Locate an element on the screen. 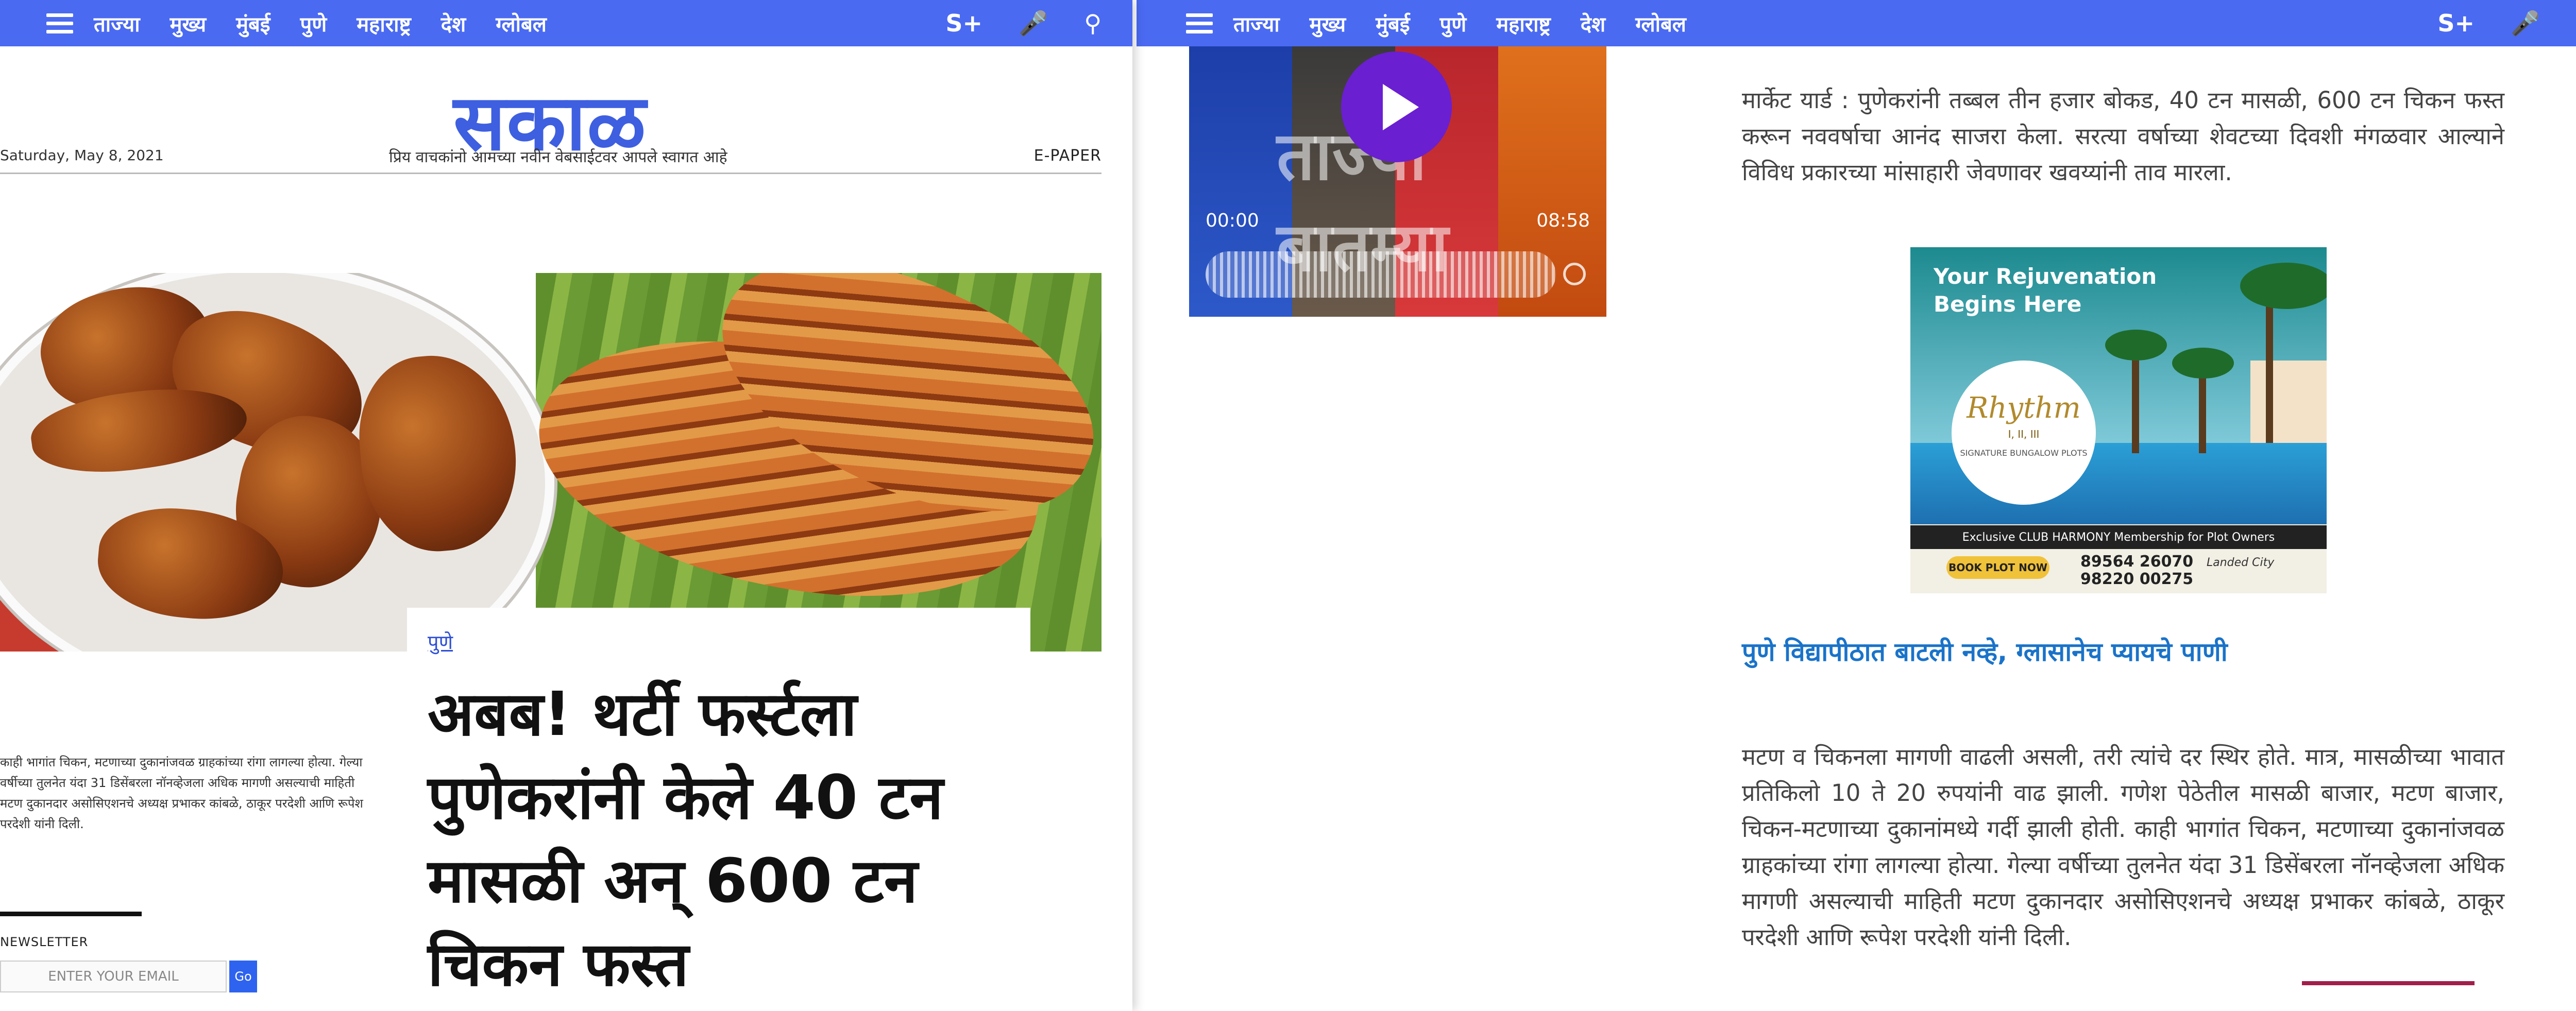  date-line: Saturday, May 8, 2021 is located at coordinates (82, 155).